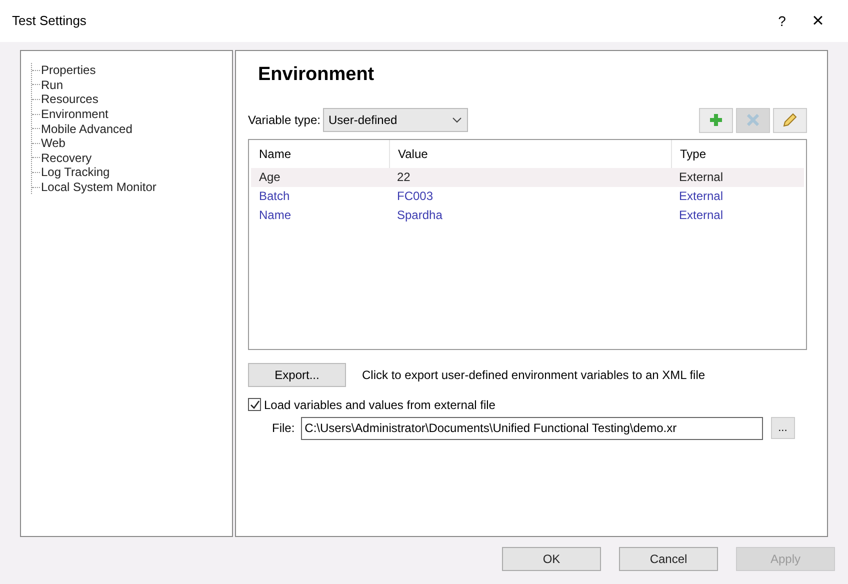 The height and width of the screenshot is (584, 848). What do you see at coordinates (66, 157) in the screenshot?
I see `tree-item: Recovery` at bounding box center [66, 157].